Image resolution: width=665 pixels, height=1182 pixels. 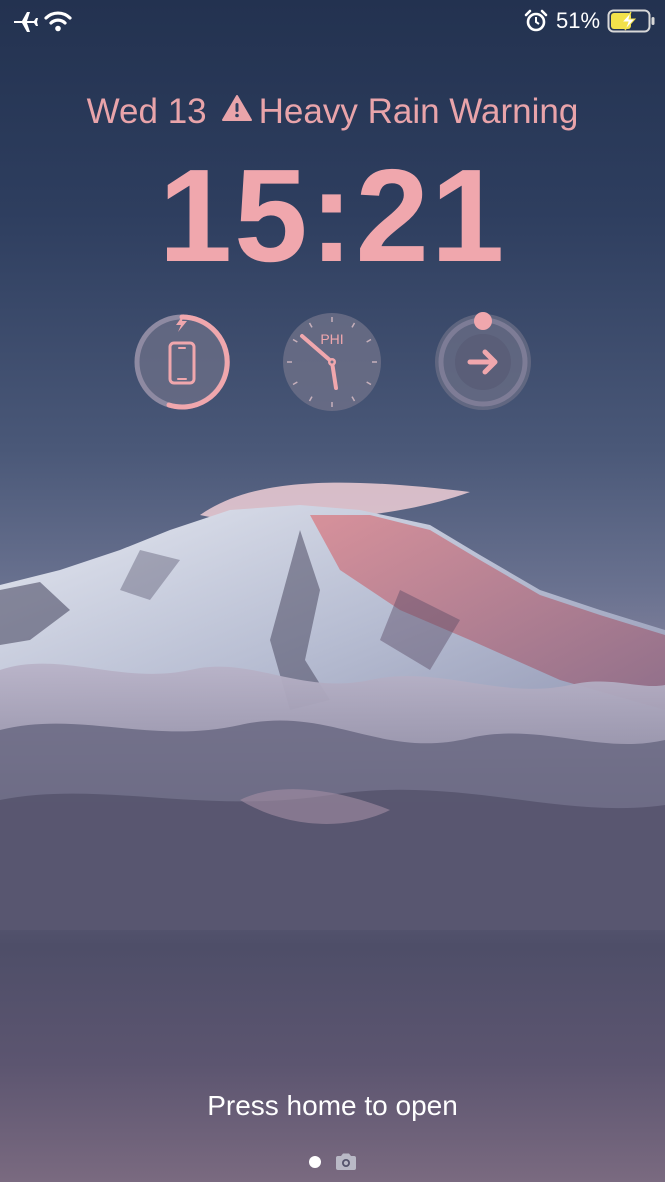 I want to click on lockscreen-clock: 15:21, so click(x=332, y=215).